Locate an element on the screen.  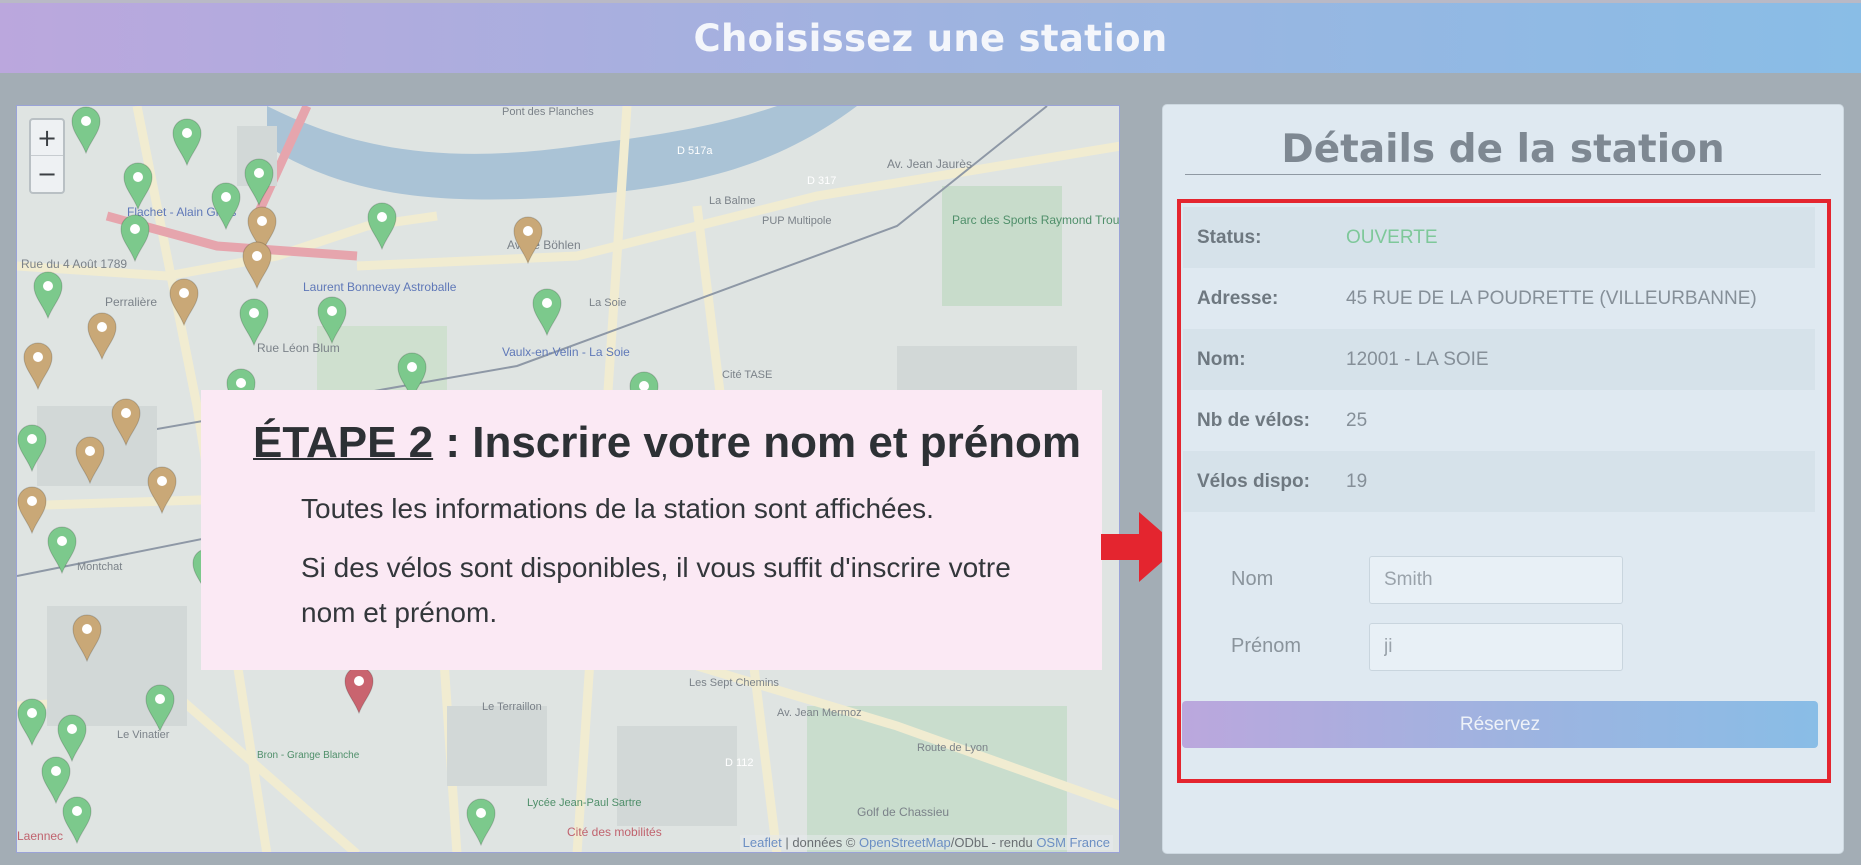
map-label: Montchat is located at coordinates (99, 567).